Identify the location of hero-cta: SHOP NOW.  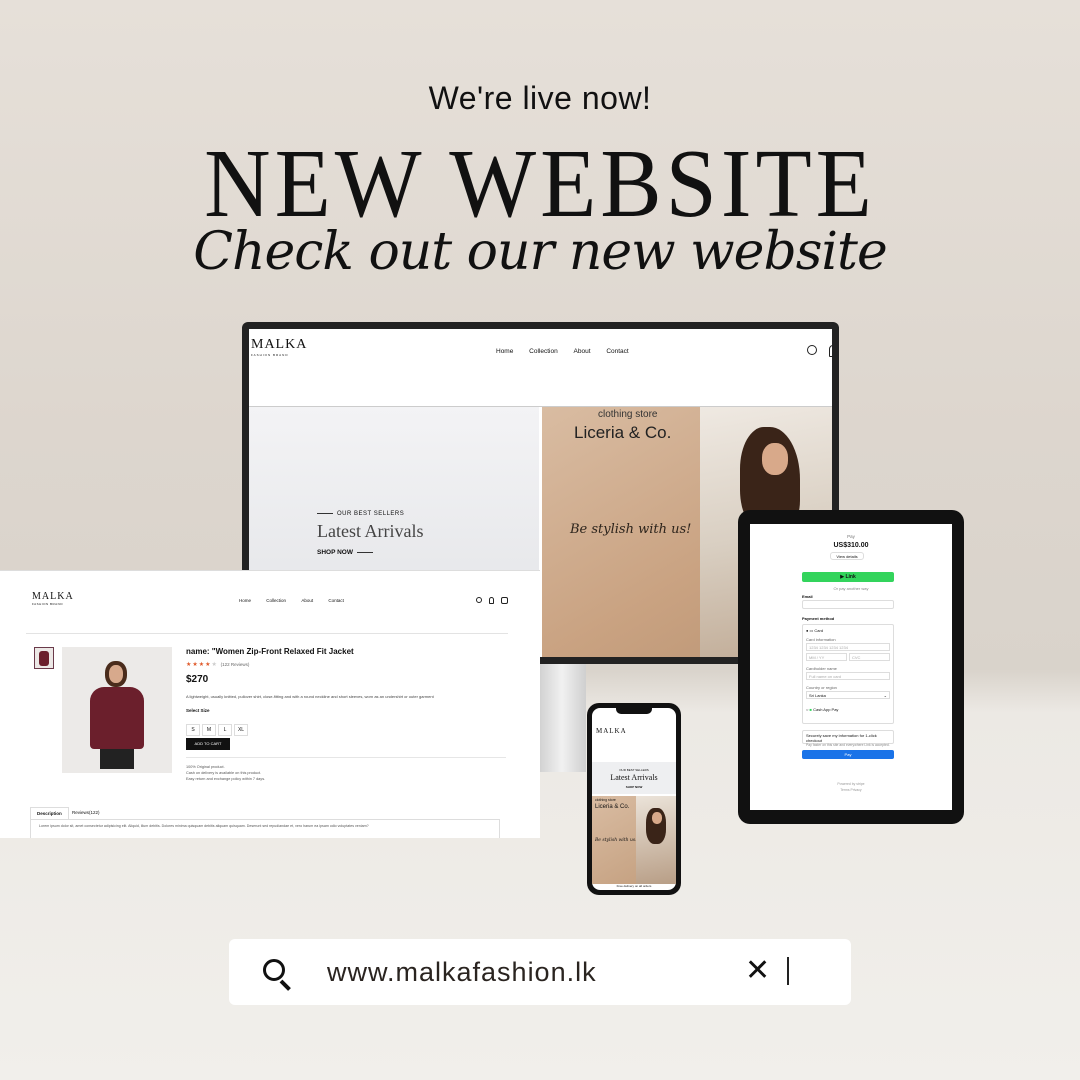
(345, 552).